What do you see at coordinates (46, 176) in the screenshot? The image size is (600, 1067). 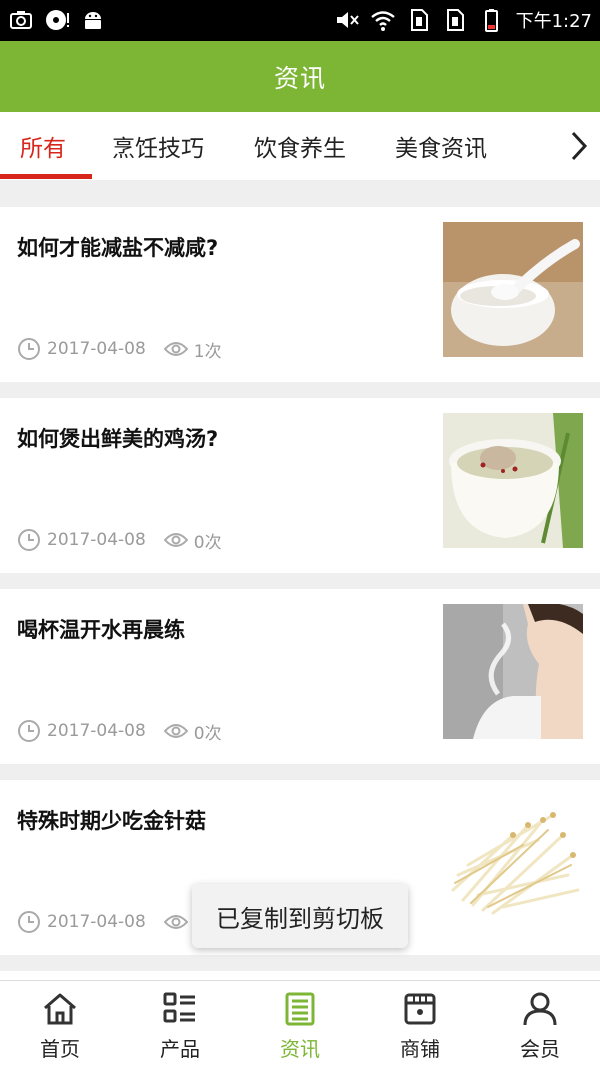 I see `active-tab-indicator` at bounding box center [46, 176].